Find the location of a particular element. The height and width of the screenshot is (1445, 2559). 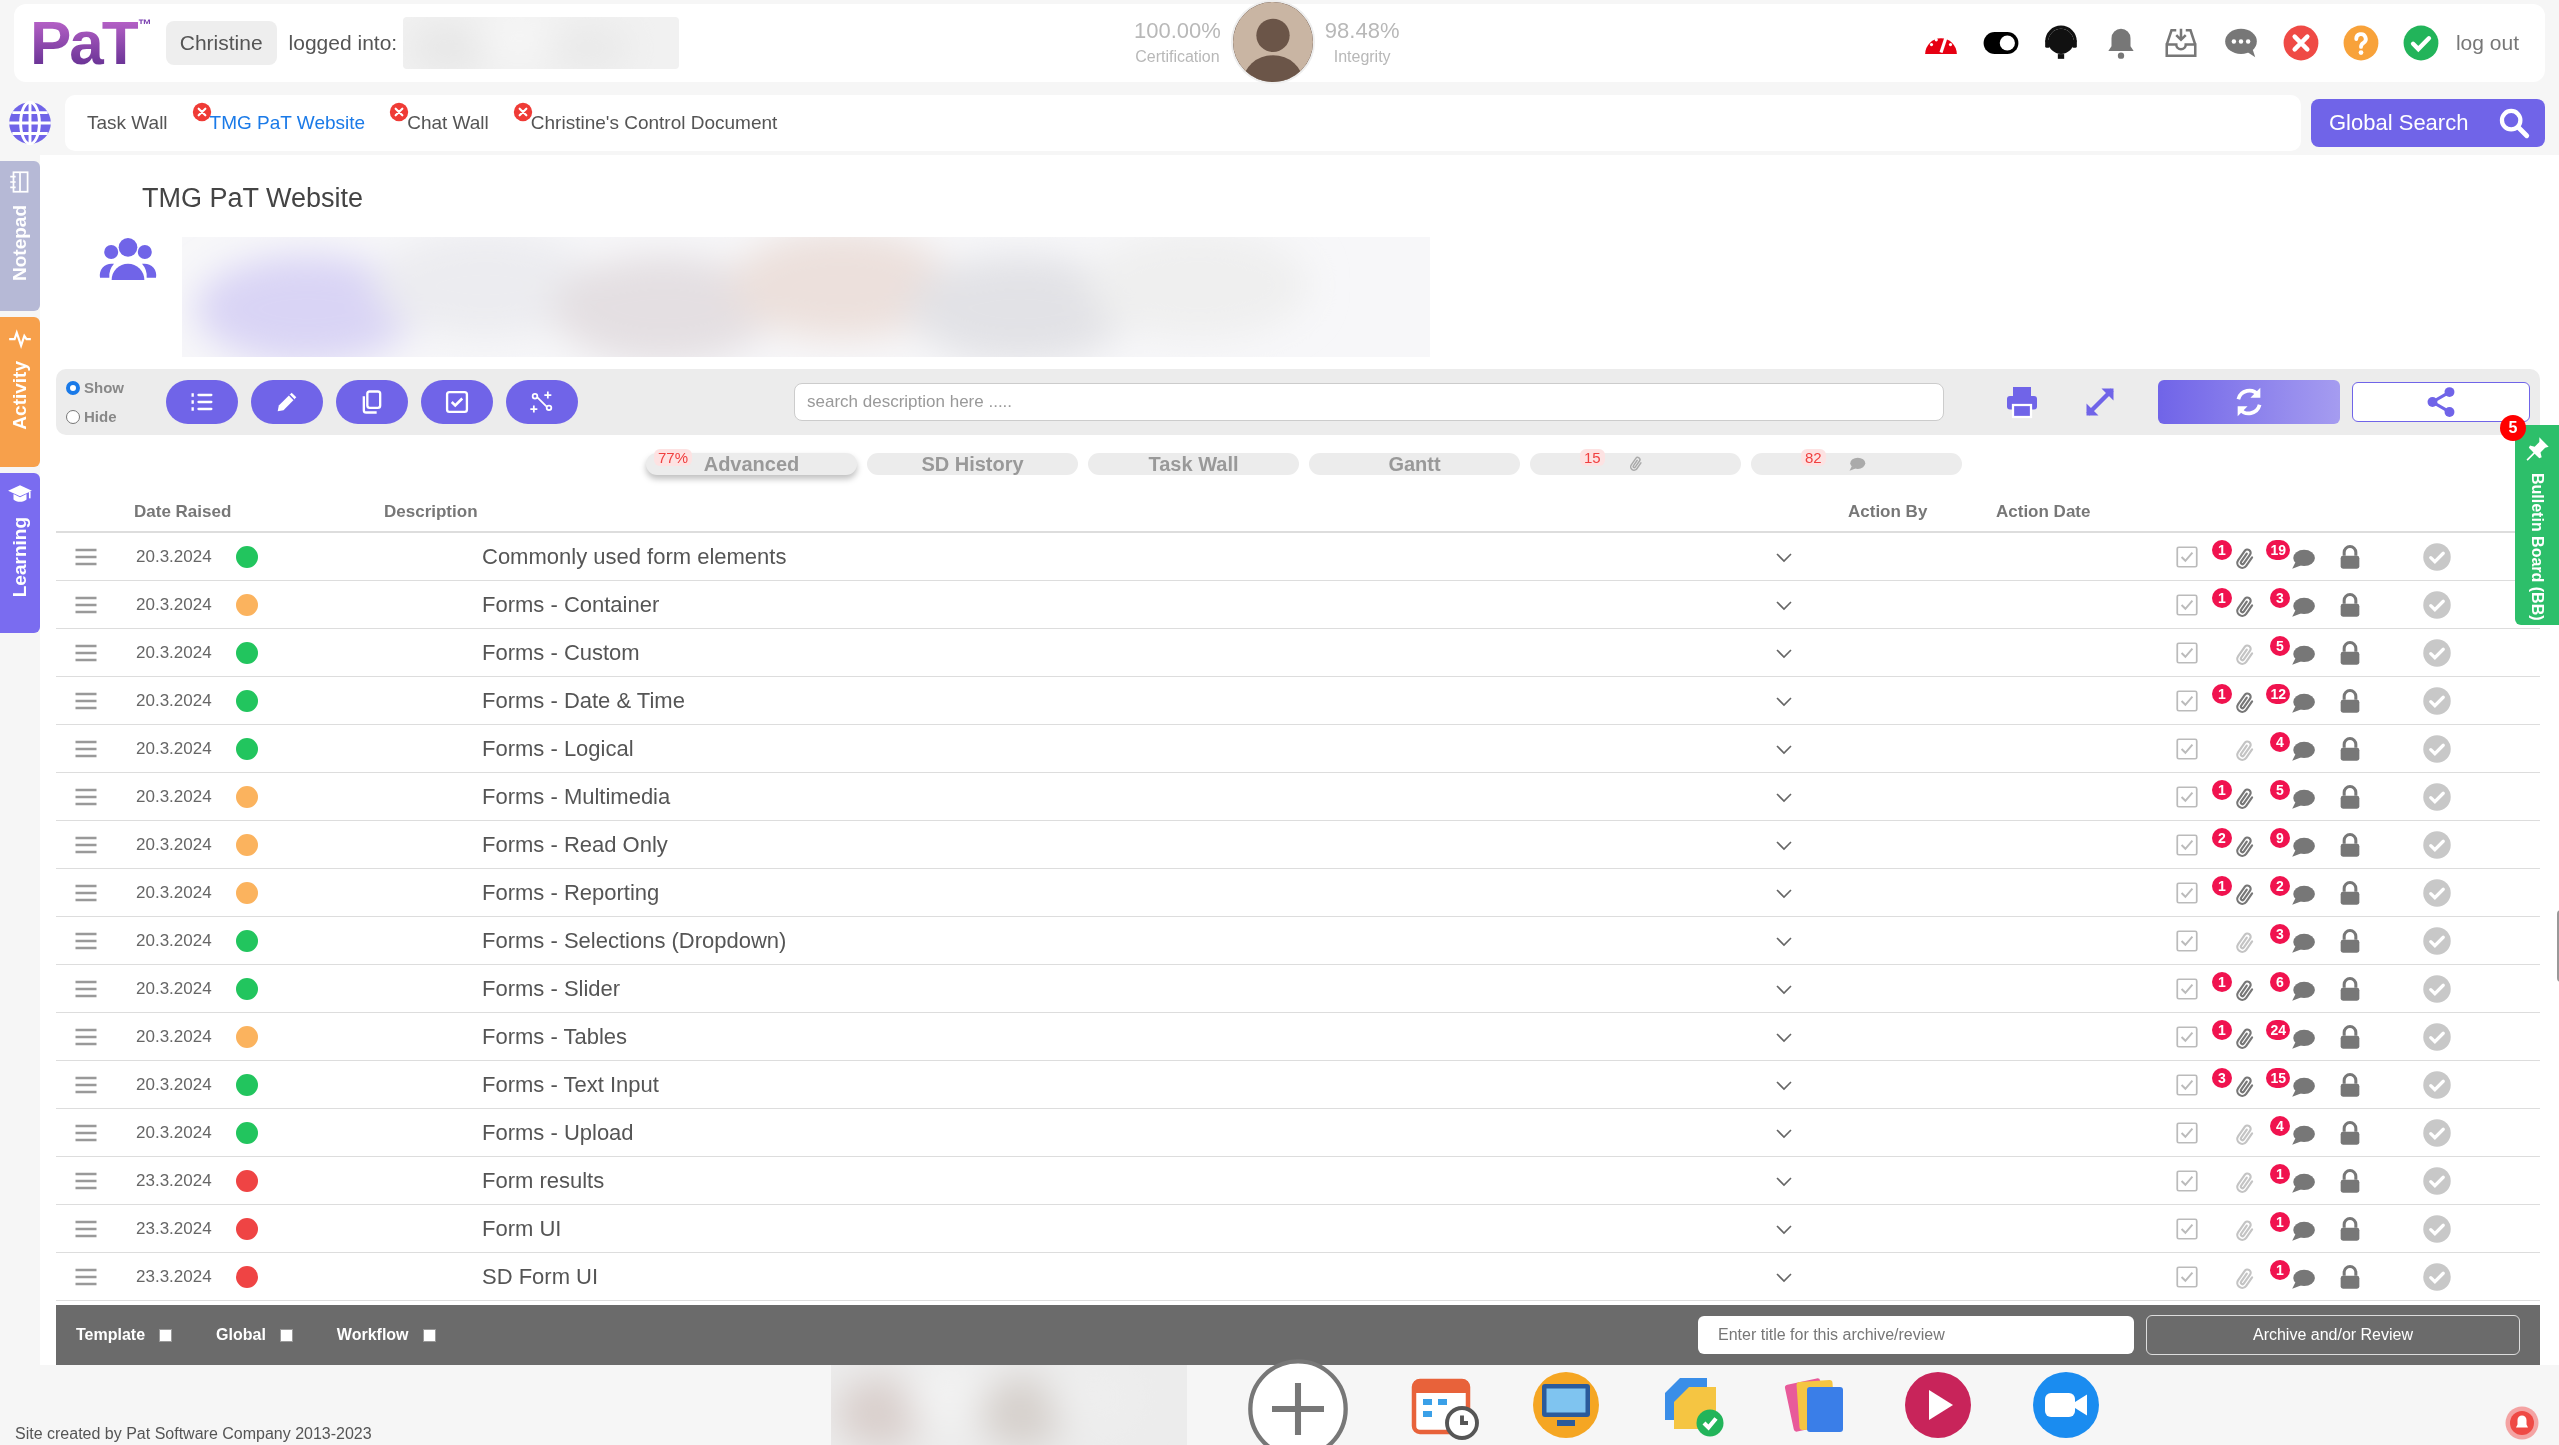

description-cell: Forms - Custom is located at coordinates (1127, 652).